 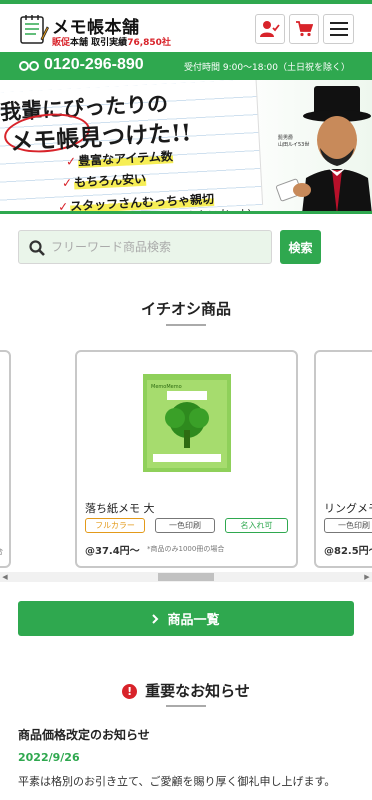 I want to click on alert-icon: !, so click(x=130, y=691).